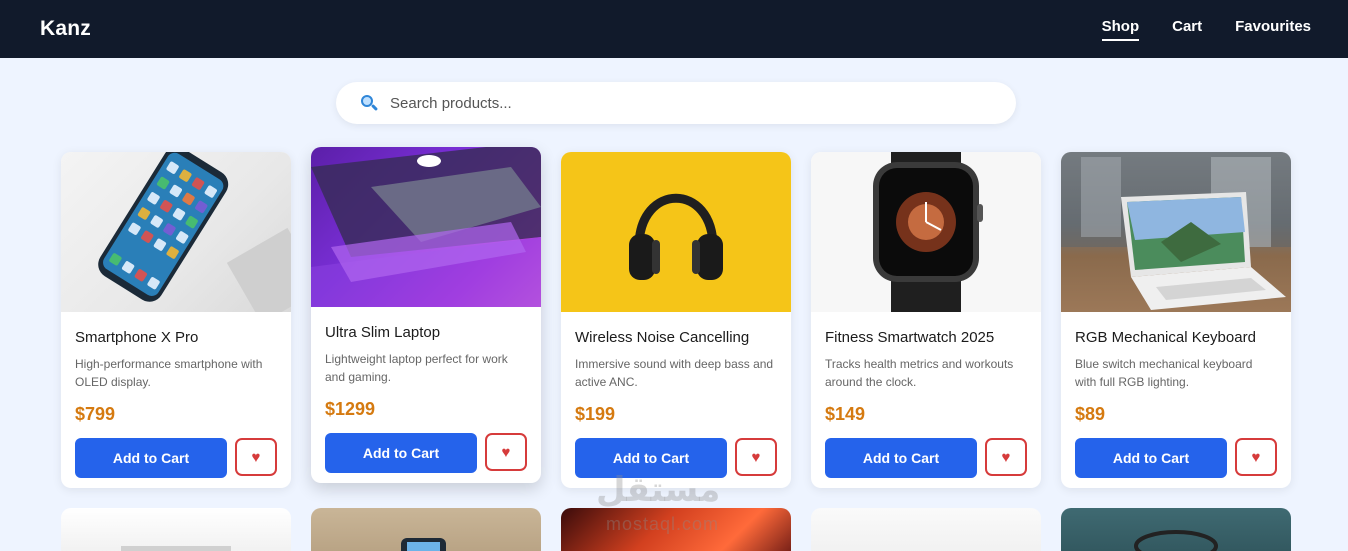  Describe the element at coordinates (350, 409) in the screenshot. I see `product-price: $1299` at that location.